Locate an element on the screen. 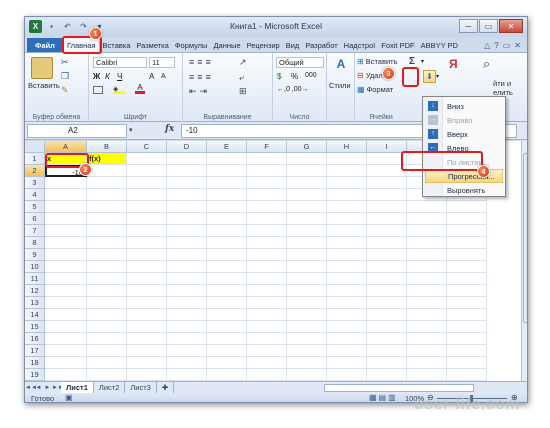 Image resolution: width=550 pixels, height=428 pixels. cell-k10 is located at coordinates (467, 267).